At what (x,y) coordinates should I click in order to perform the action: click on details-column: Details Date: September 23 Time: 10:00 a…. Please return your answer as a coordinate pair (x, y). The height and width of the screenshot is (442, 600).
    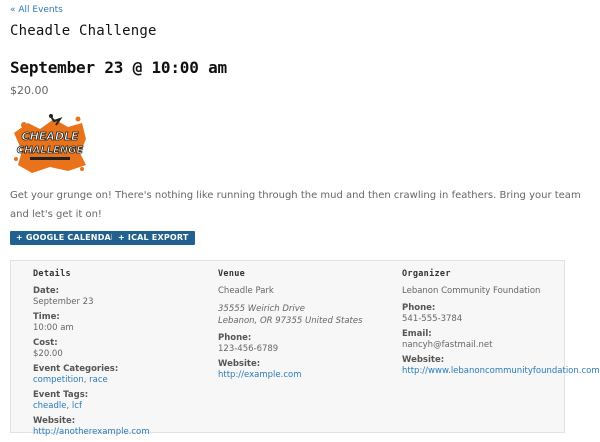
    Looking at the image, I should click on (91, 355).